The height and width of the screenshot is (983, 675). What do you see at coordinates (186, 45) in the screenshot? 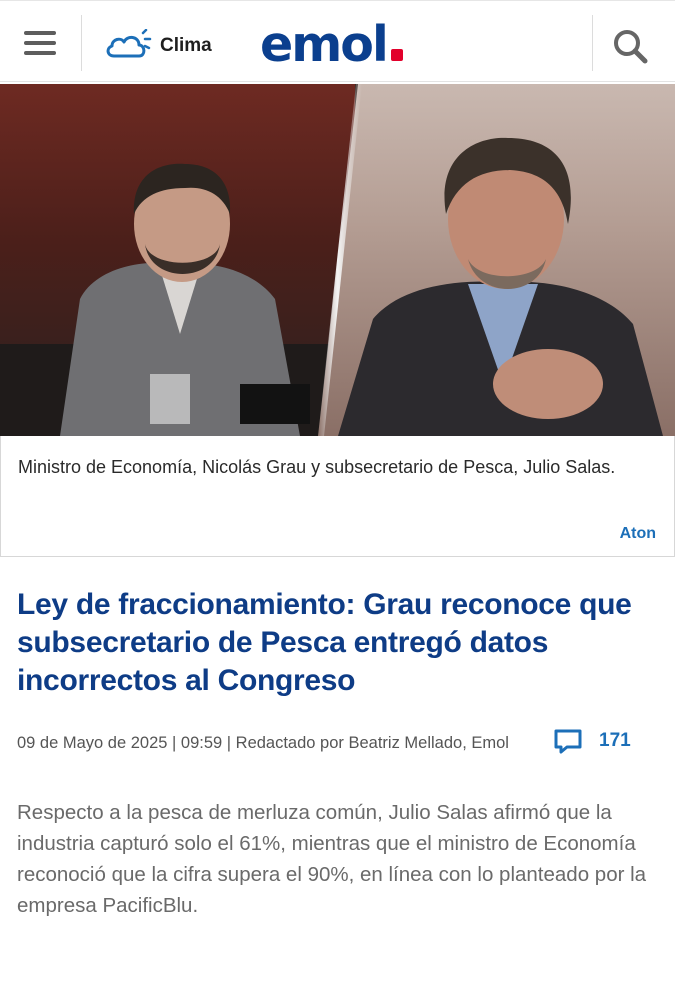
I see `weather-label: Clima` at bounding box center [186, 45].